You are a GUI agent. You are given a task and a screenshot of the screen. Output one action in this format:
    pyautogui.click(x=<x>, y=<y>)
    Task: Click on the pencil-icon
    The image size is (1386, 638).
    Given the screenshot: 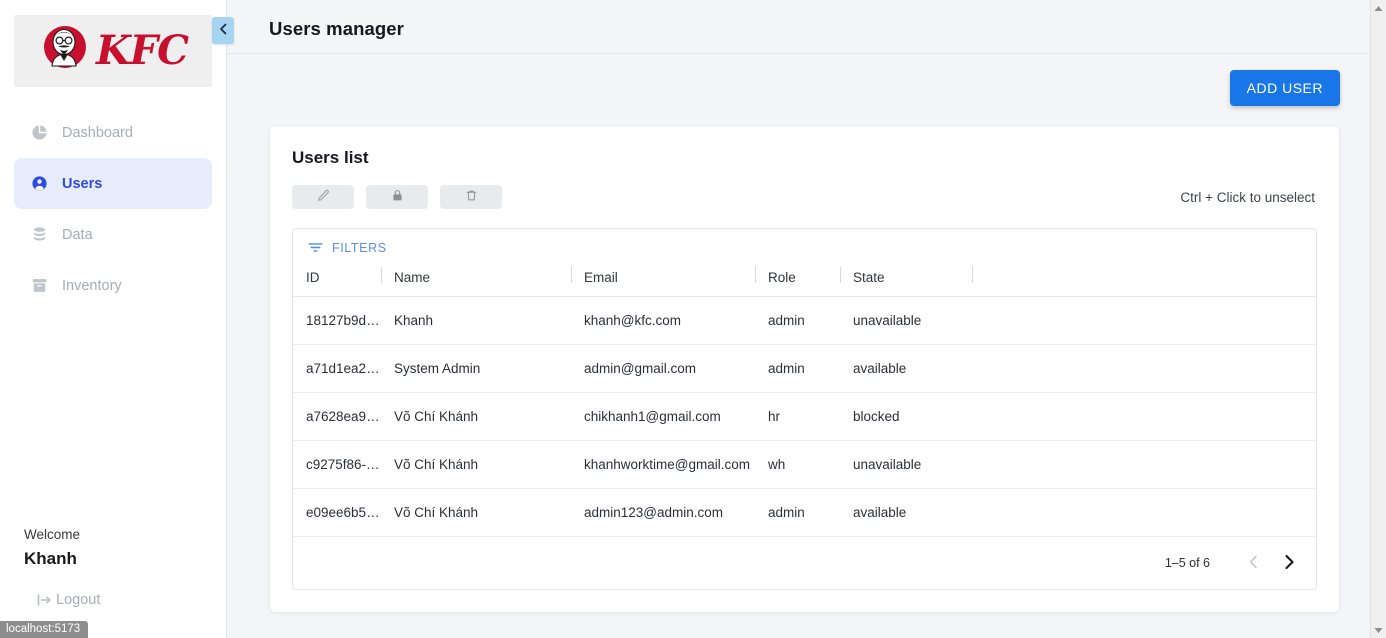 What is the action you would take?
    pyautogui.click(x=323, y=197)
    